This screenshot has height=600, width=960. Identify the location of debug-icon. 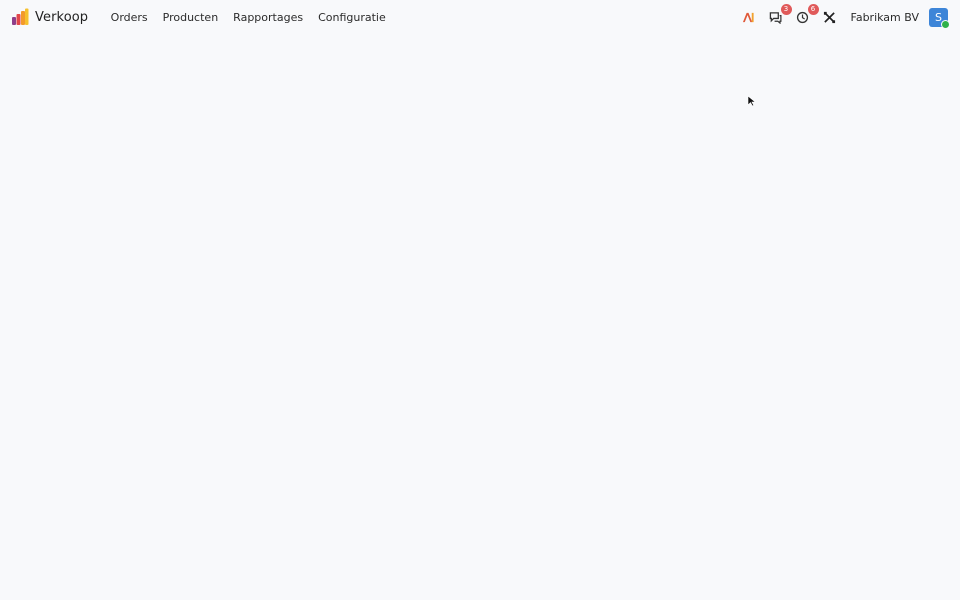
(748, 17).